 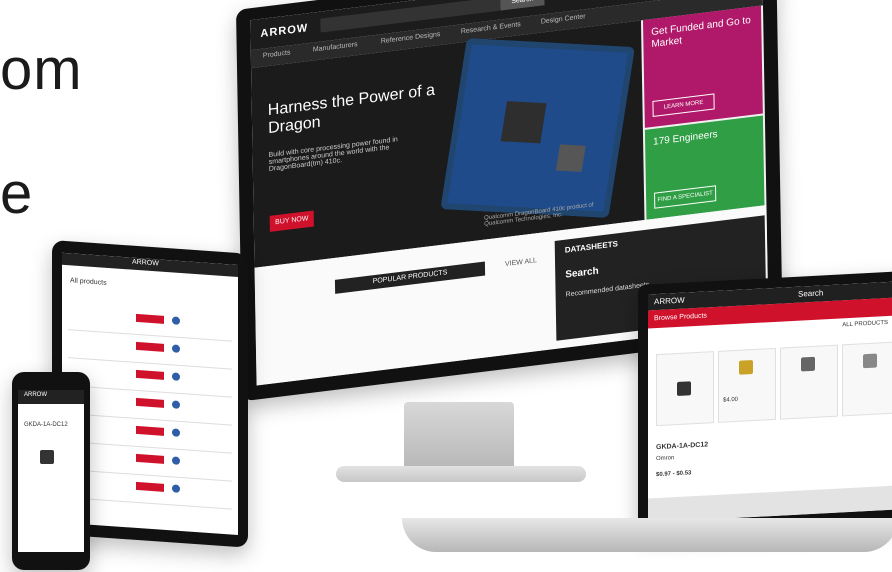 What do you see at coordinates (16, 193) in the screenshot?
I see `hero-heading-line-2: e` at bounding box center [16, 193].